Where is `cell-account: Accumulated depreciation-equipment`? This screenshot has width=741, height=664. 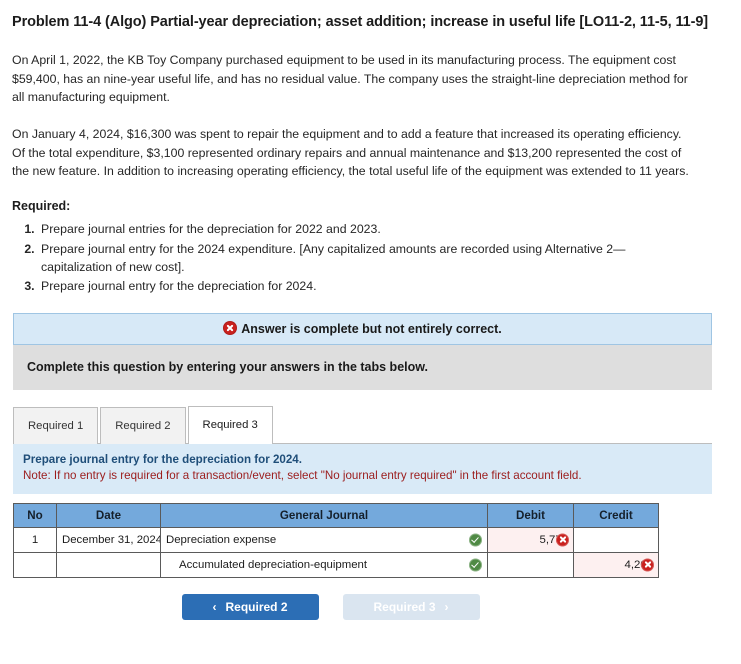 cell-account: Accumulated depreciation-equipment is located at coordinates (324, 564).